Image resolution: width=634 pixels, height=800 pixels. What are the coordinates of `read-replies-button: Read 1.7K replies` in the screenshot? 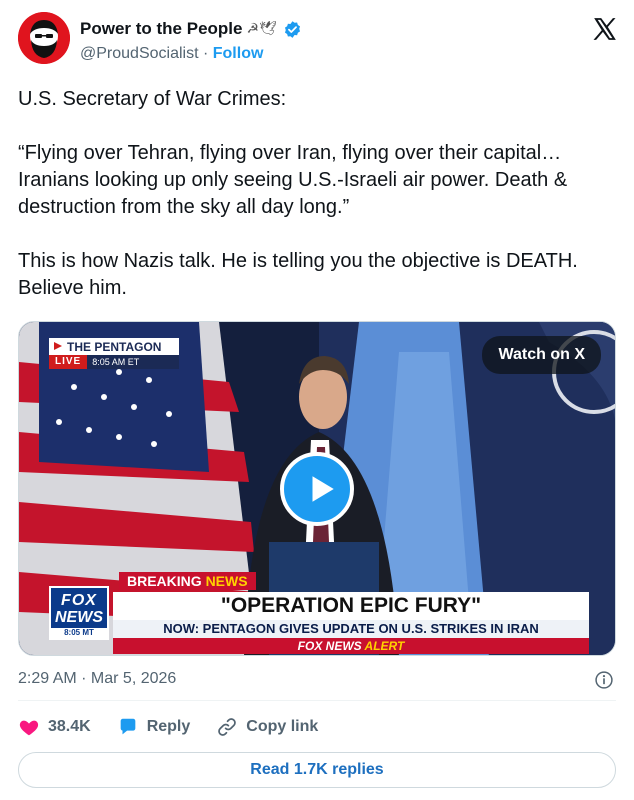 It's located at (317, 770).